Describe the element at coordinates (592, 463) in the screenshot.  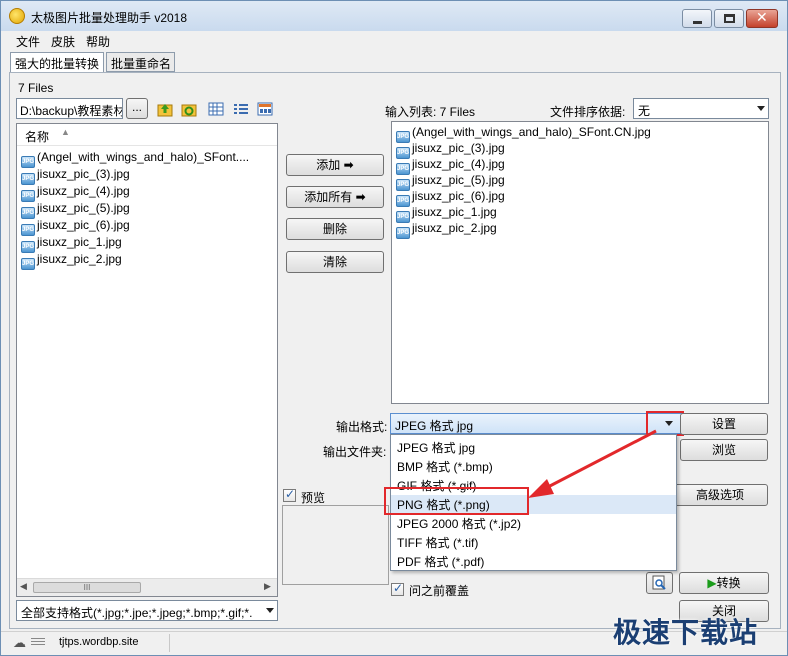
I see `annotation-arrow` at that location.